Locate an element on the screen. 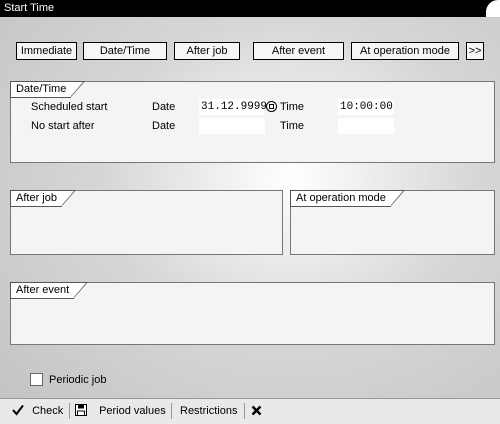 The width and height of the screenshot is (500, 424). title-bar-corner is located at coordinates (493, 8).